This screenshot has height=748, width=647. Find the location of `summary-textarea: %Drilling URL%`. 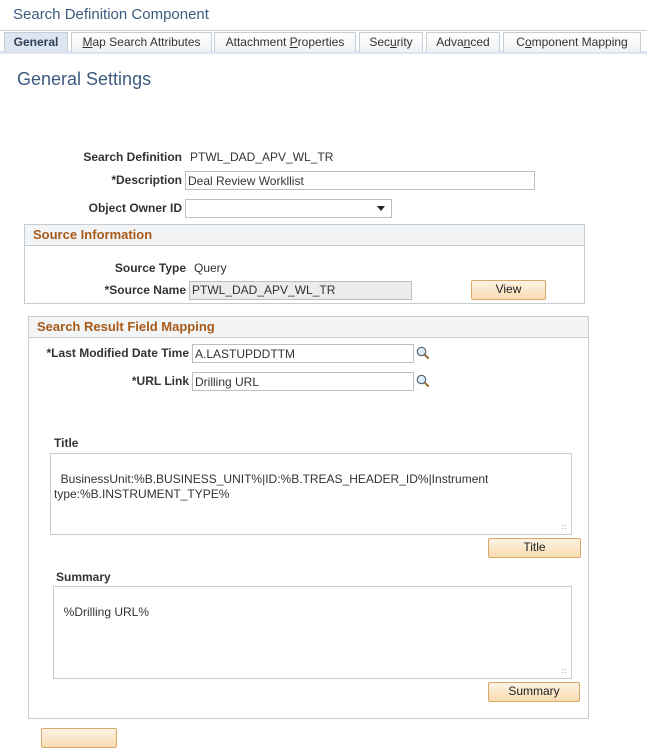

summary-textarea: %Drilling URL% is located at coordinates (312, 632).